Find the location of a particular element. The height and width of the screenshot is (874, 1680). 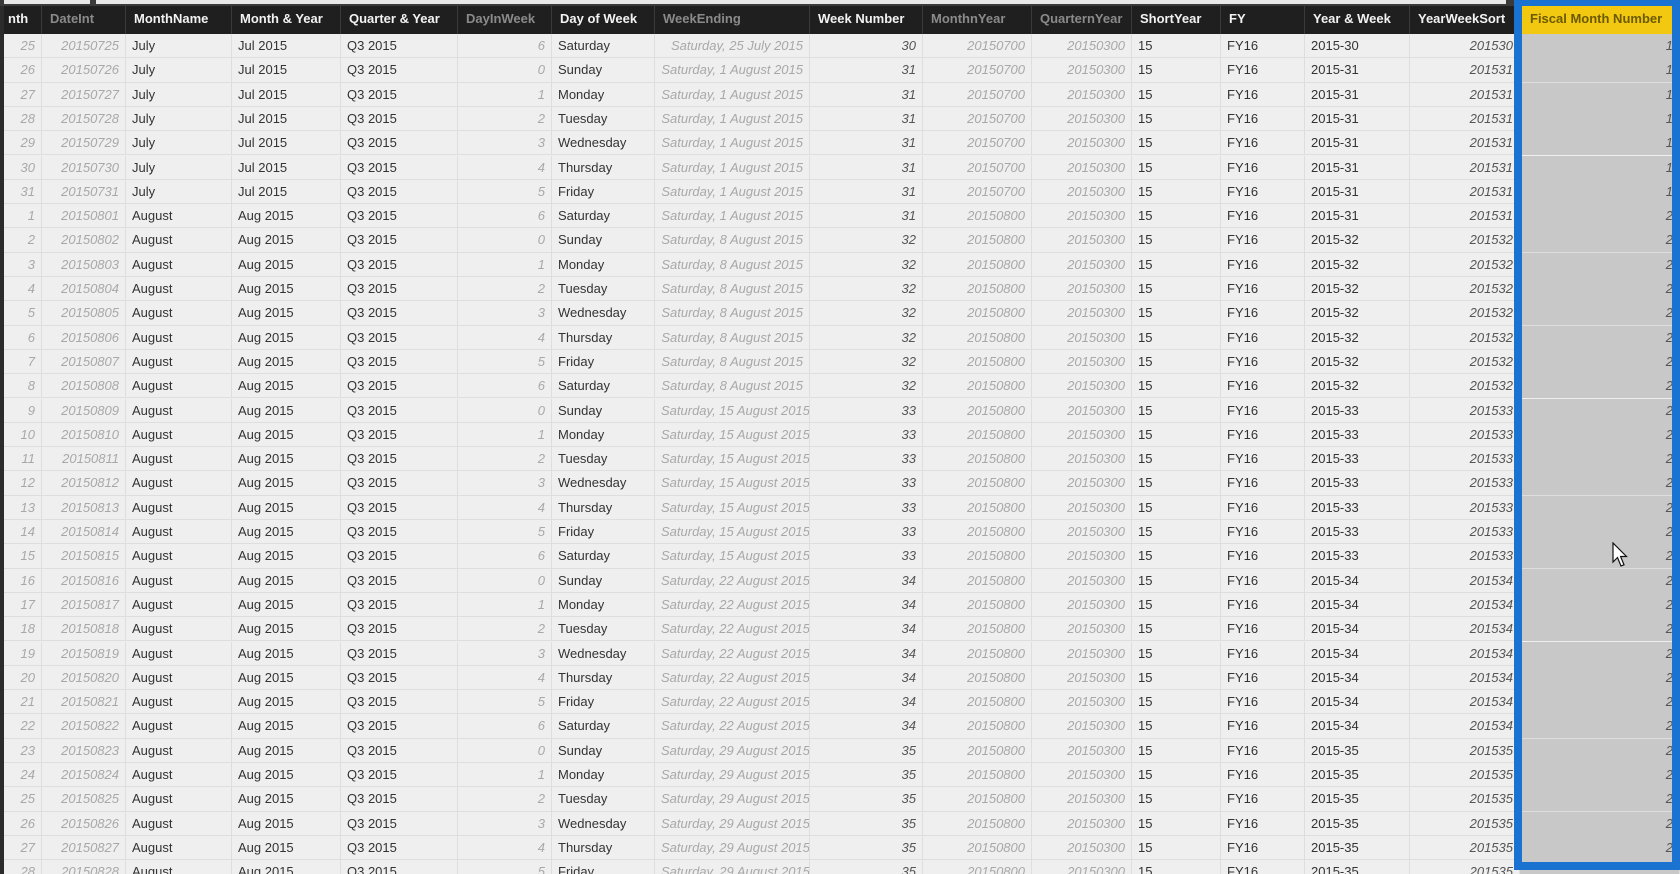

cell-day: 6 is located at coordinates (23, 337).